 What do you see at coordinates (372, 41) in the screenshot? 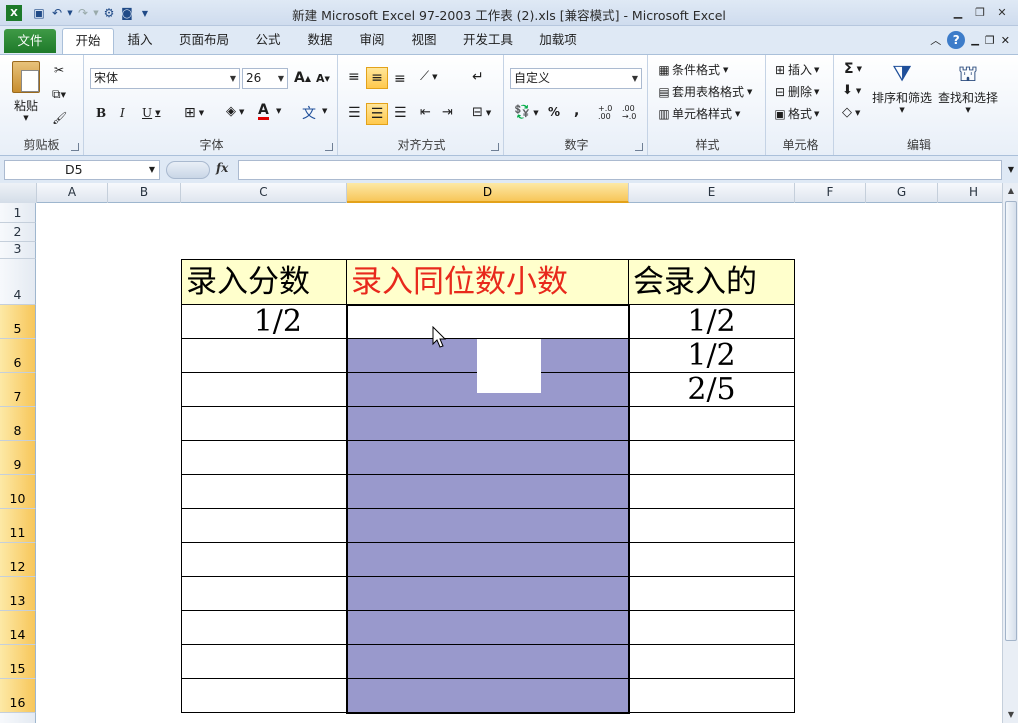
I see `tab-review: 审阅` at bounding box center [372, 41].